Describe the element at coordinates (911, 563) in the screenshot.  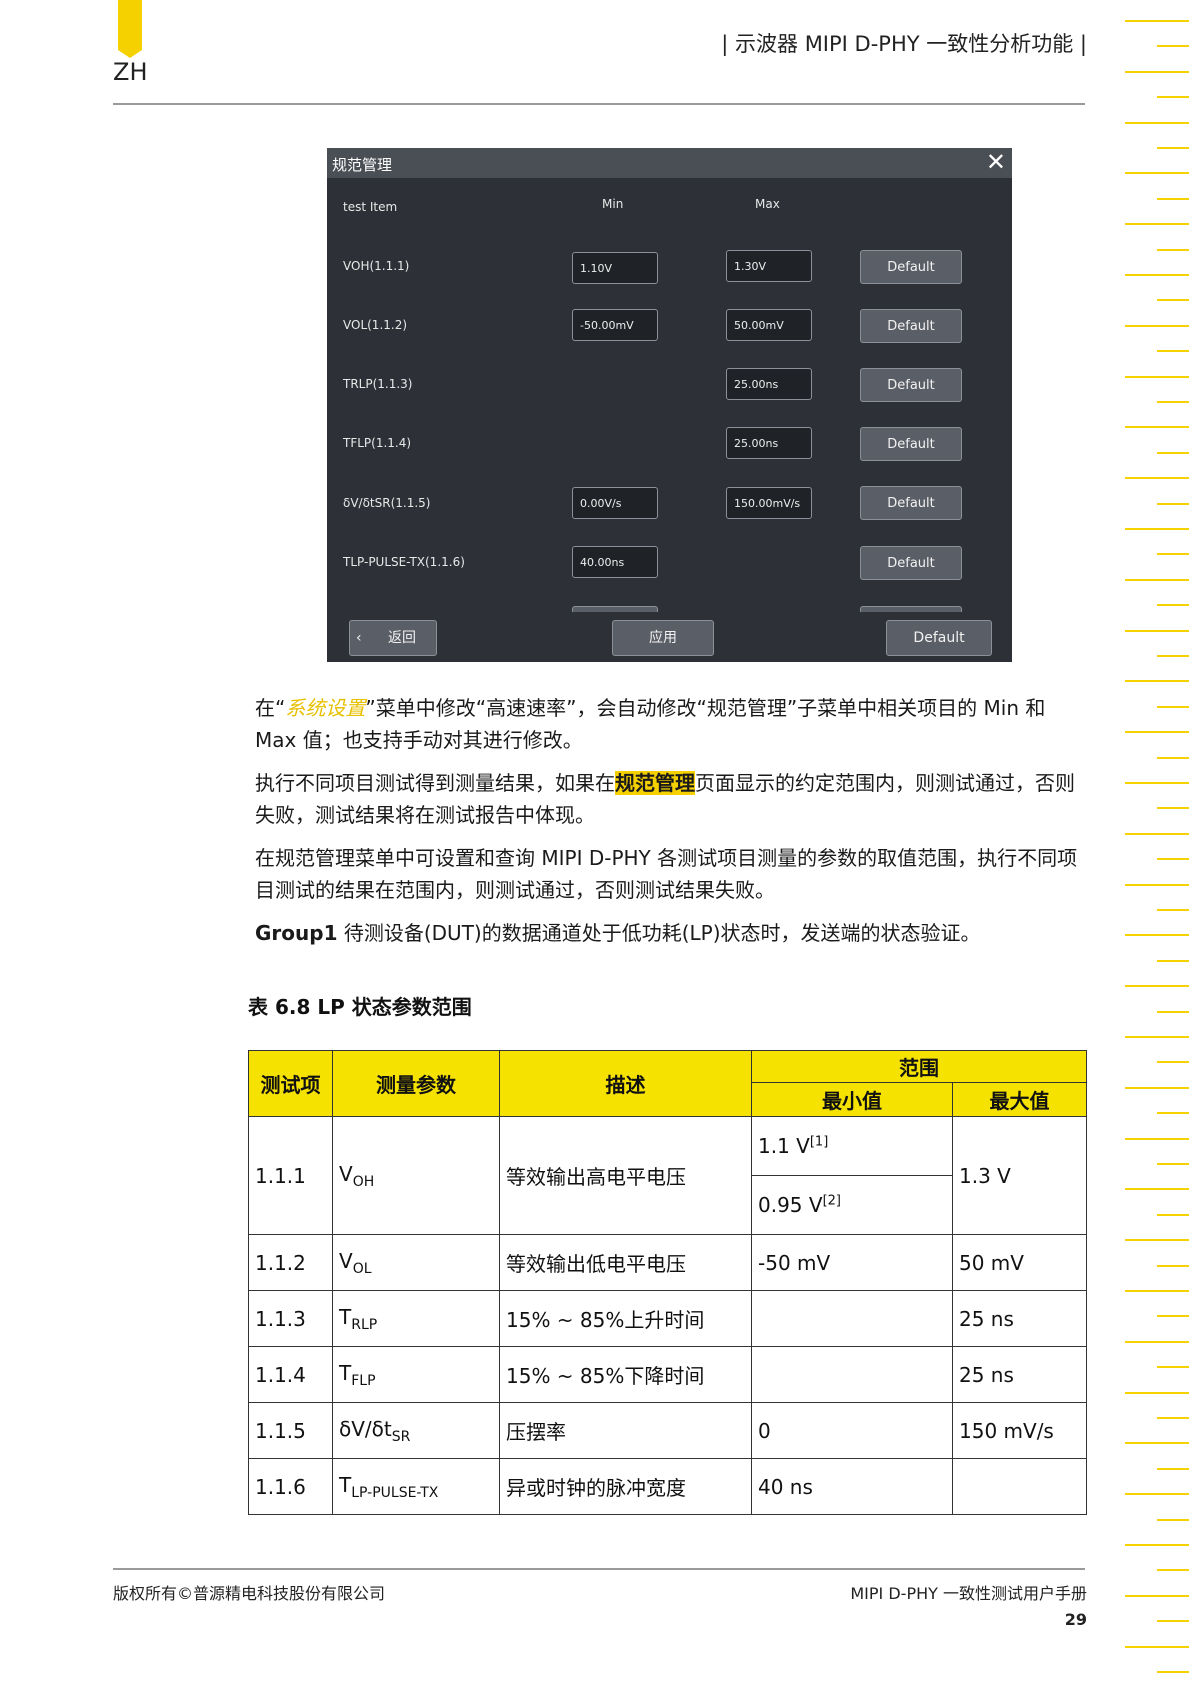
I see `tlp-pulse-default-button: Default` at that location.